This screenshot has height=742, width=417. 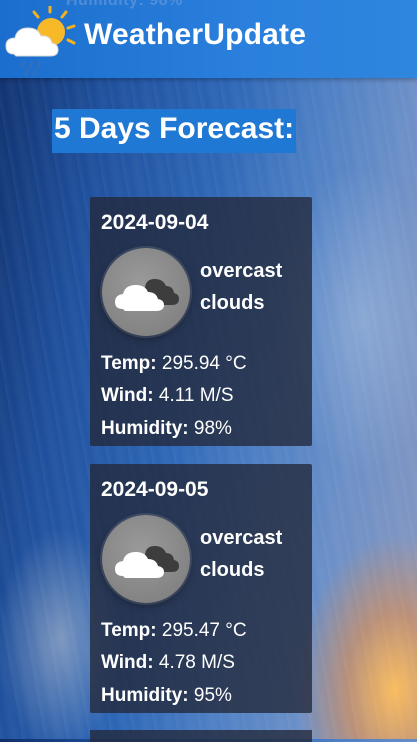 What do you see at coordinates (212, 695) in the screenshot?
I see `humidity-value: 95%` at bounding box center [212, 695].